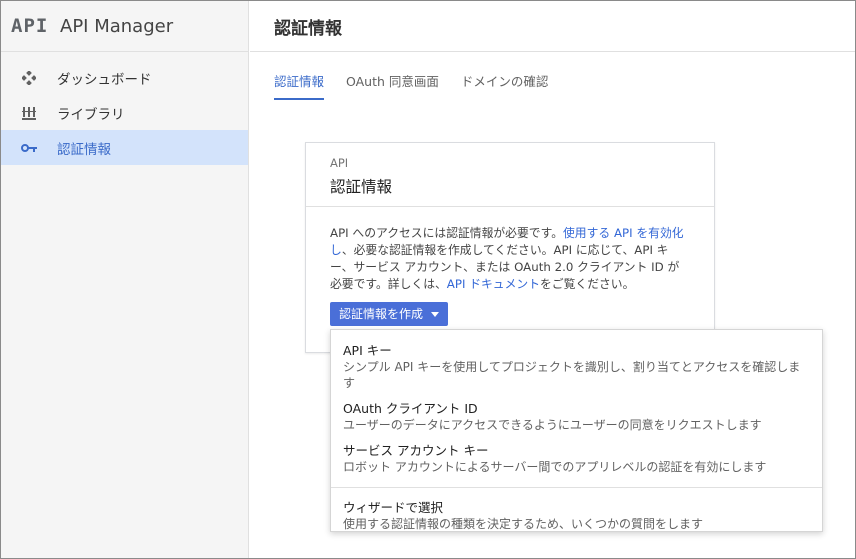  What do you see at coordinates (523, 524) in the screenshot?
I see `menu-item-desc: 使用する認証情報の種類を決定するため、いくつかの質問をします` at bounding box center [523, 524].